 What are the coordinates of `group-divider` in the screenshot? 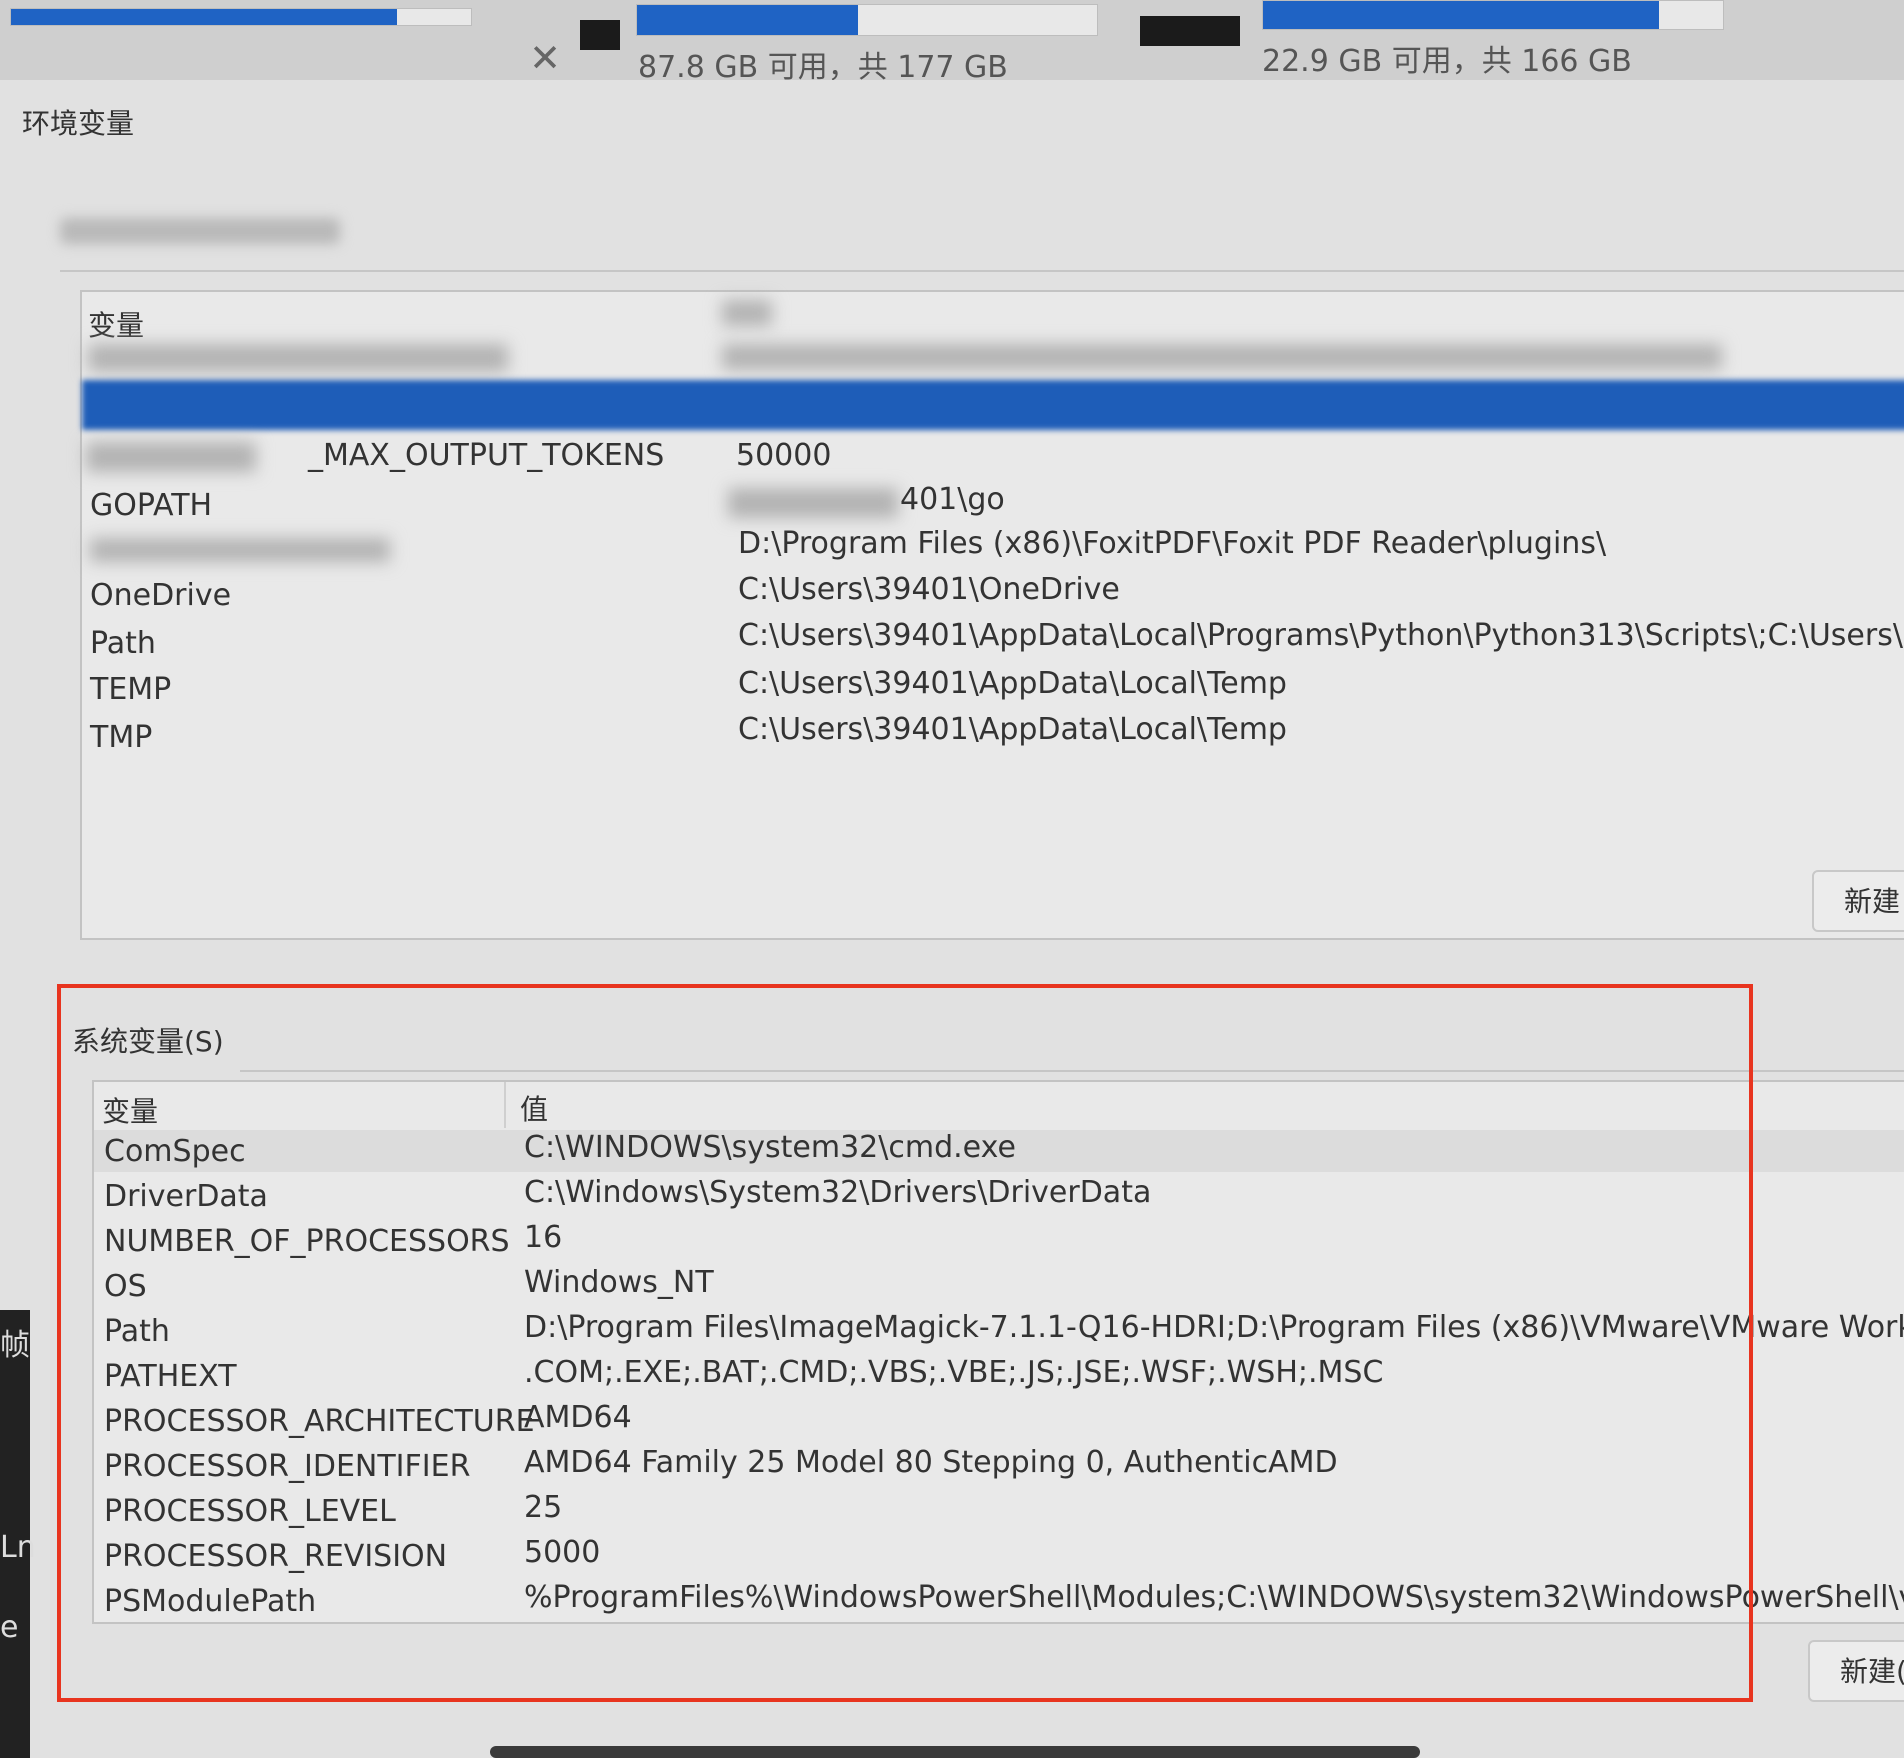 It's located at (982, 271).